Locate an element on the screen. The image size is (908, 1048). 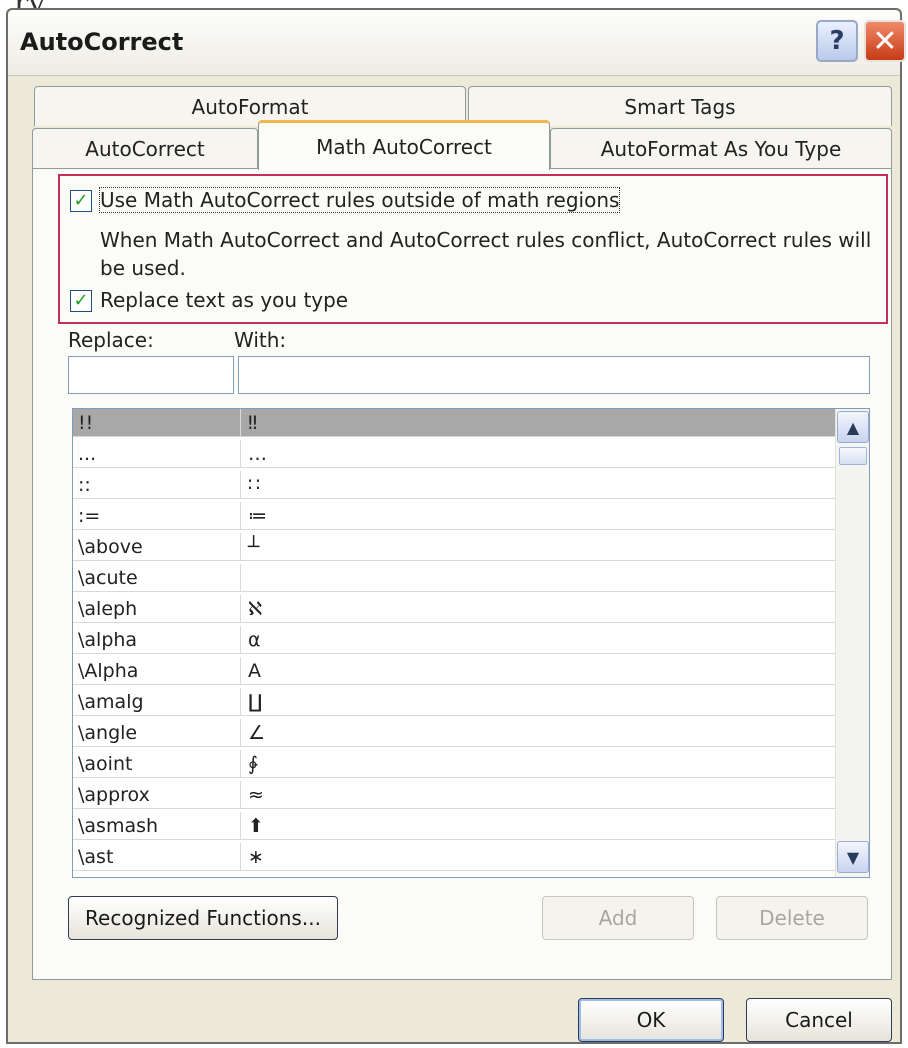
list-item-with: ∠ is located at coordinates (257, 733).